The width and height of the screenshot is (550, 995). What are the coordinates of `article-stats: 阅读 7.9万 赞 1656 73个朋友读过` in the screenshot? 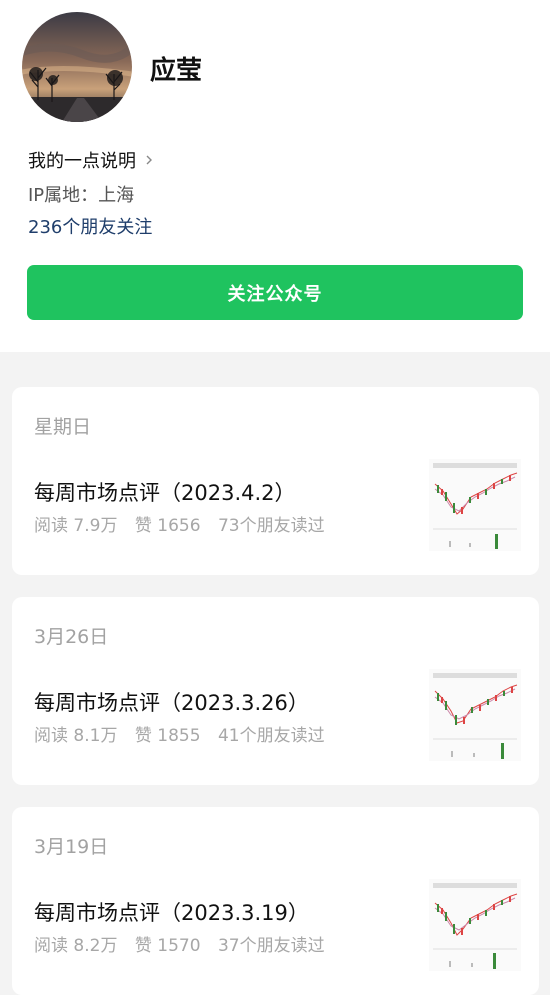 It's located at (185, 523).